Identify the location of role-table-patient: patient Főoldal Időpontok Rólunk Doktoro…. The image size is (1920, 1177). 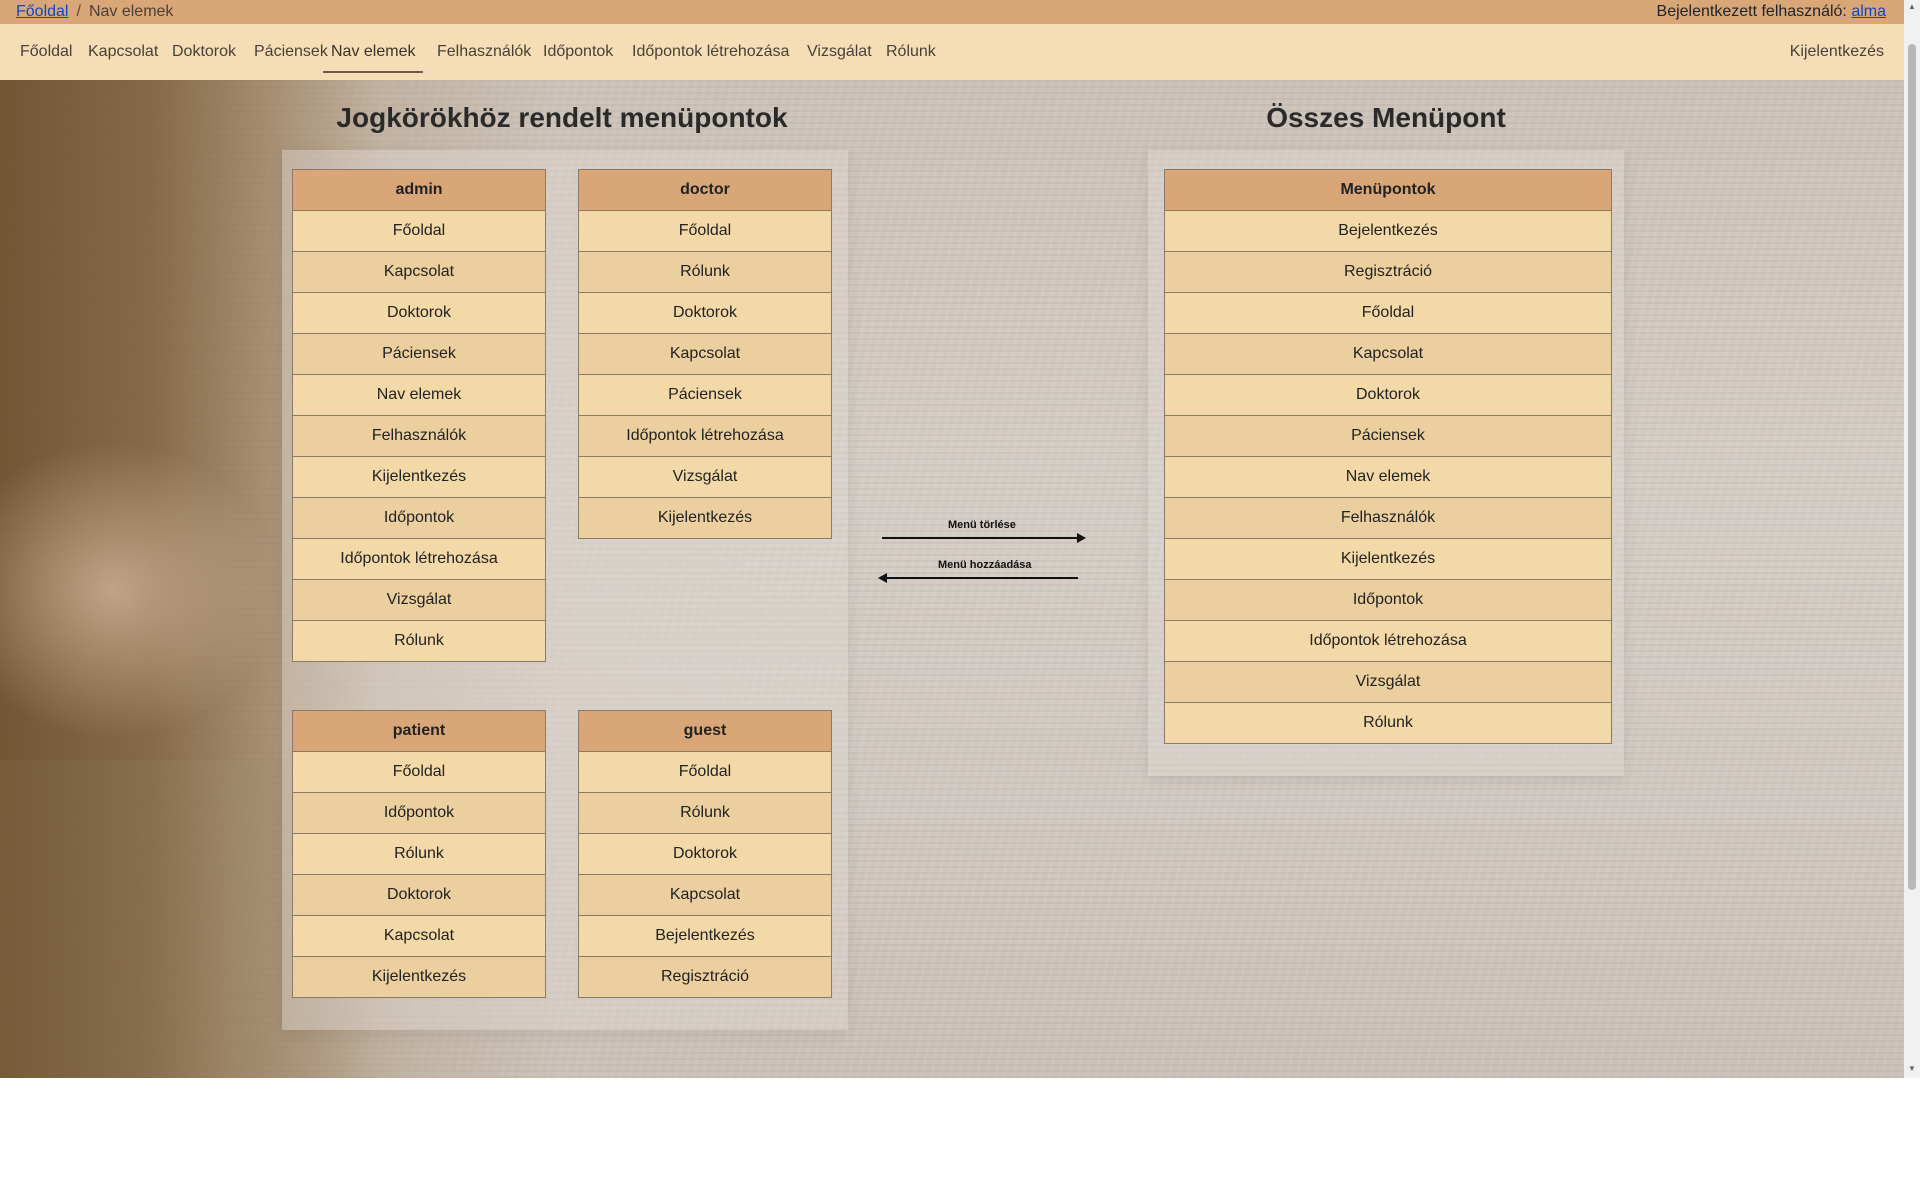
(419, 854).